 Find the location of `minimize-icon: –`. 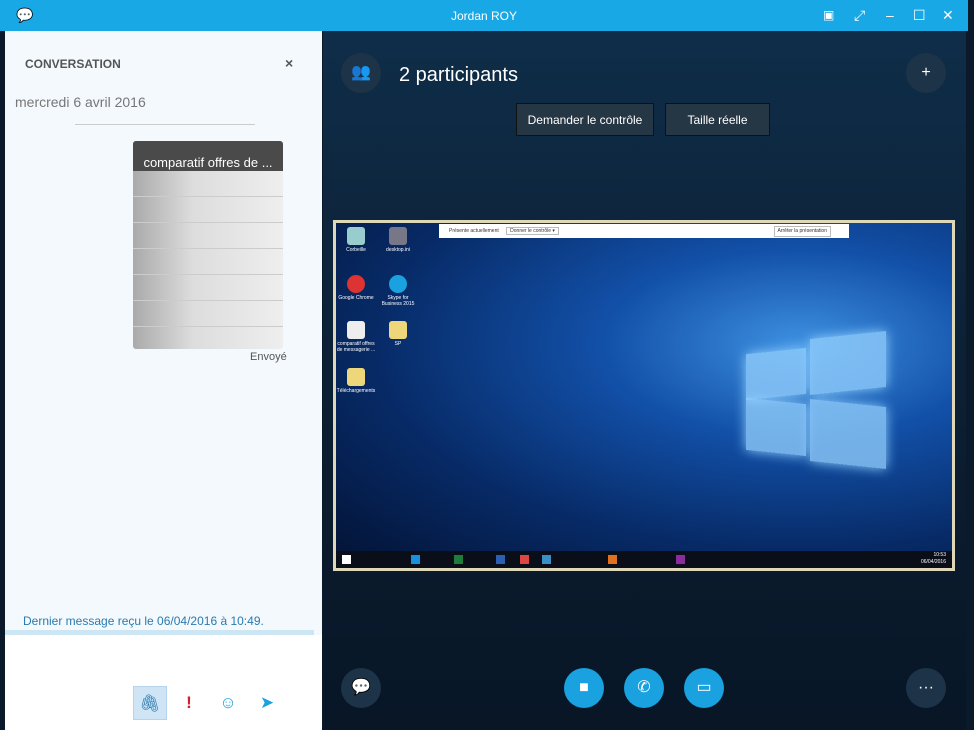

minimize-icon: – is located at coordinates (890, 15).